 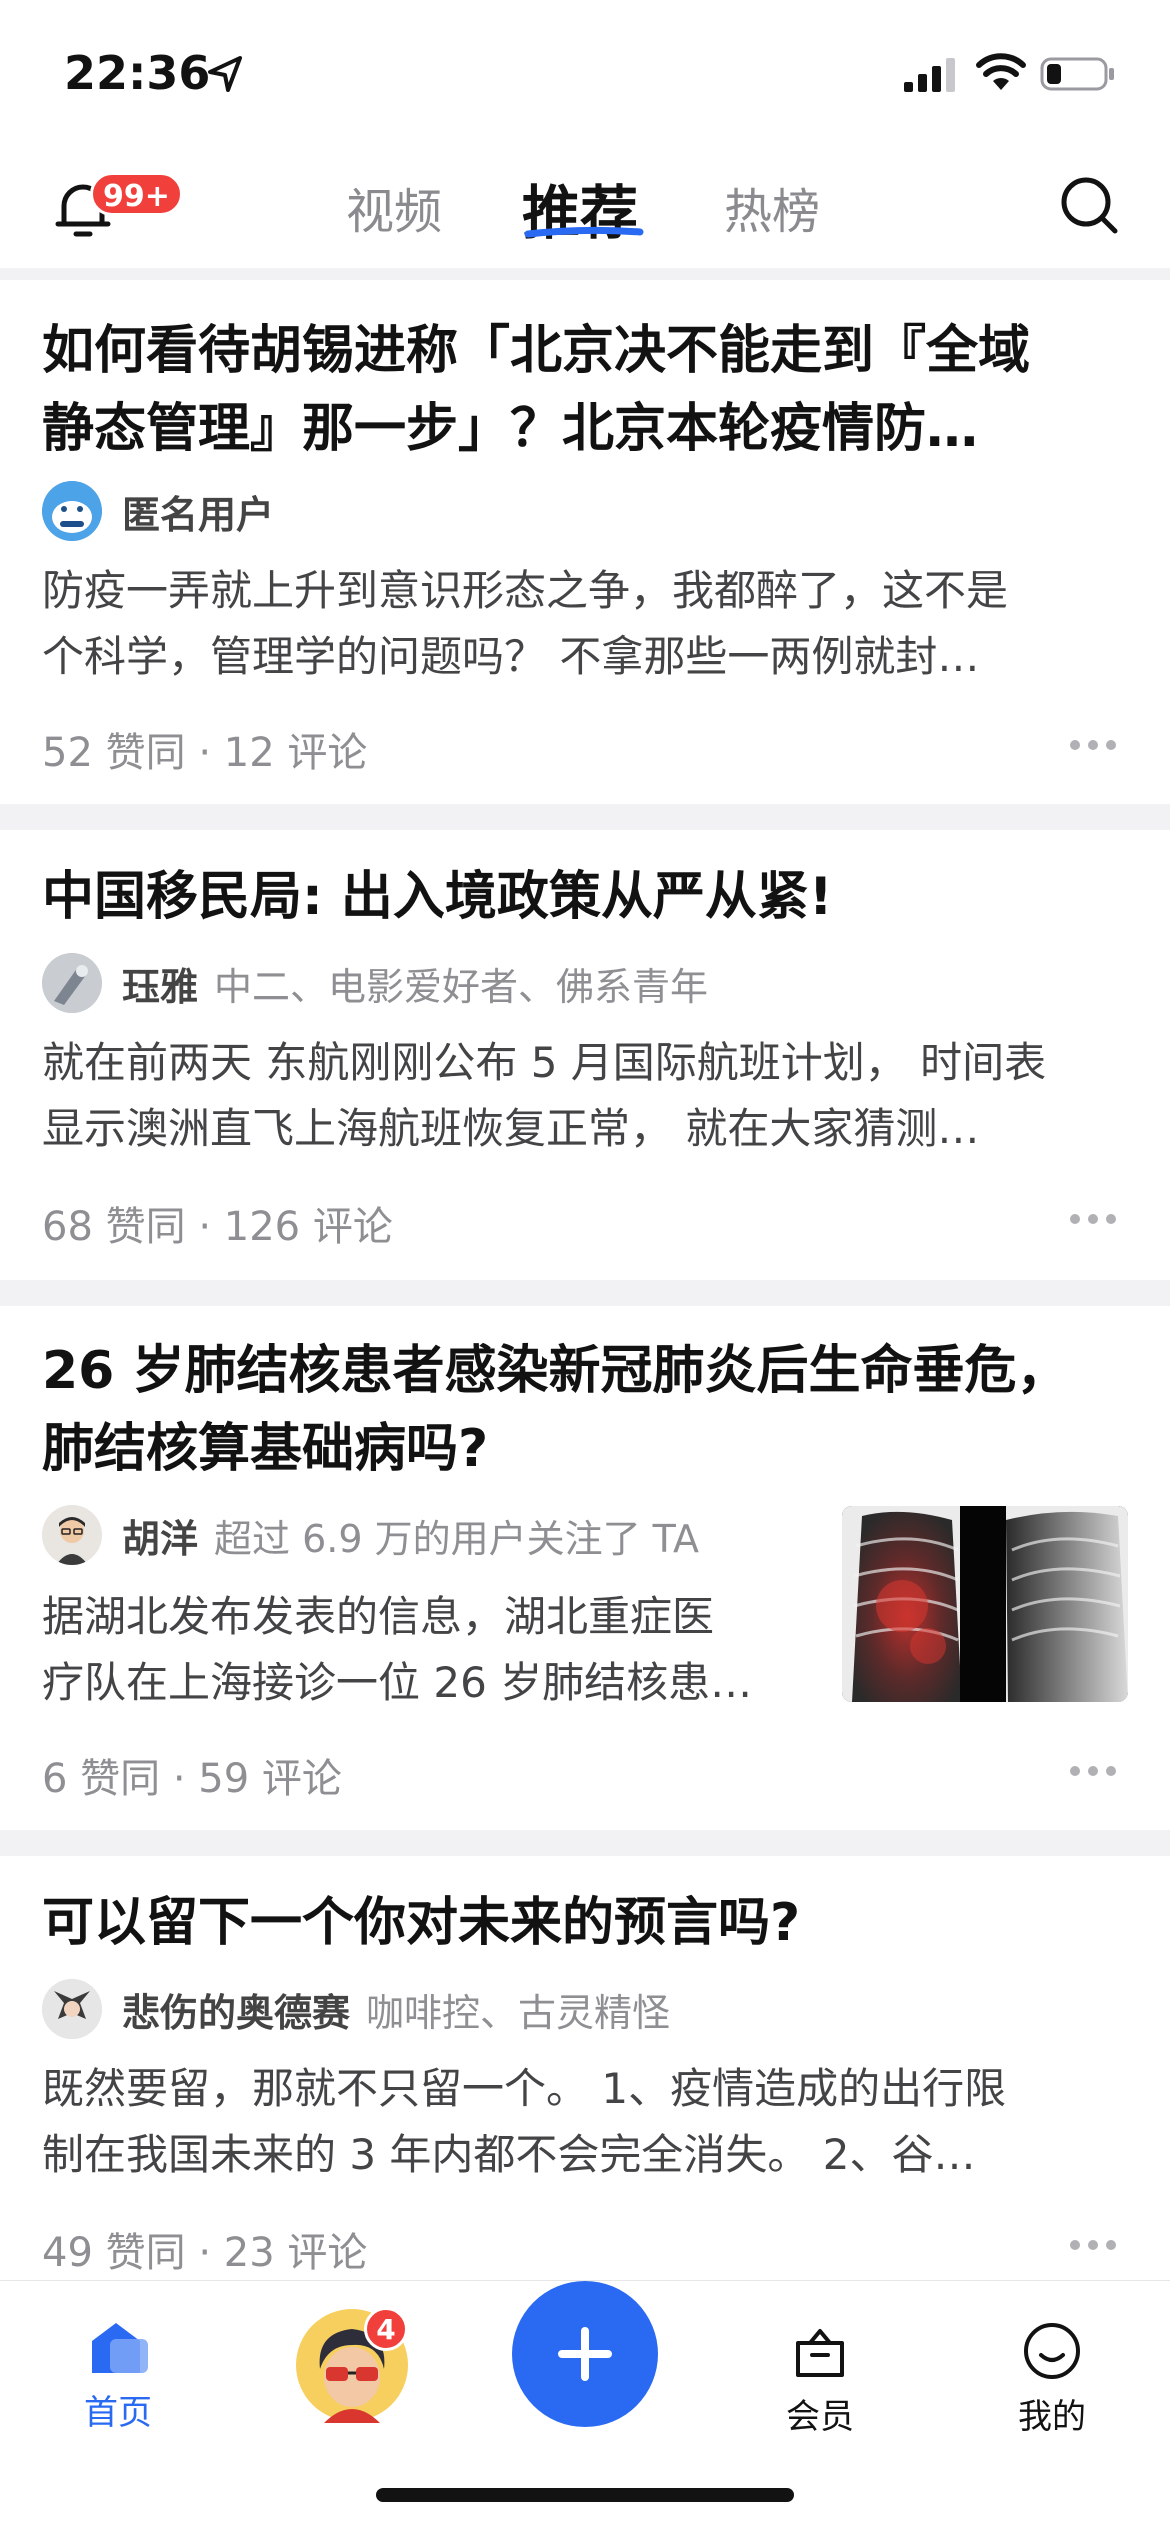 What do you see at coordinates (217, 1227) in the screenshot?
I see `card-meta: 68 赞同 · 126 评论` at bounding box center [217, 1227].